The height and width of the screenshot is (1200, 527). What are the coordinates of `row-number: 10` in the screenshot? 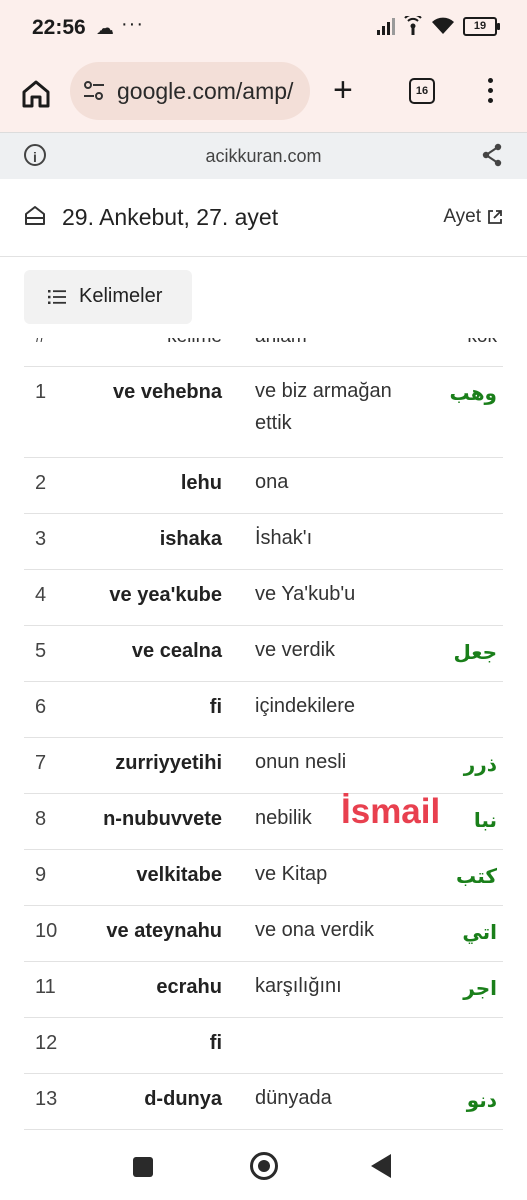 It's located at (46, 931).